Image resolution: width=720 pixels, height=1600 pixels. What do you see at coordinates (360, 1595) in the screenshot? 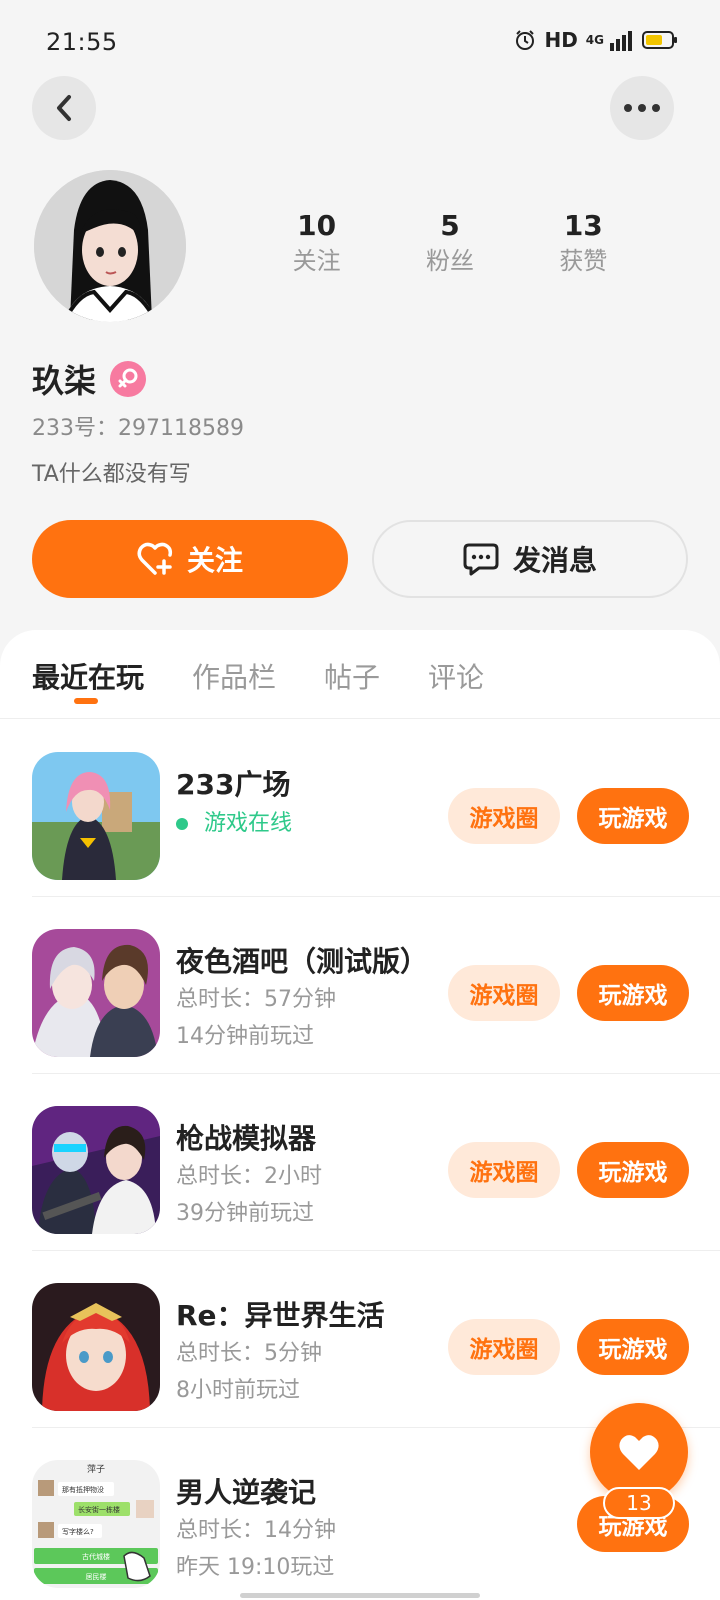
I see `home-indicator` at bounding box center [360, 1595].